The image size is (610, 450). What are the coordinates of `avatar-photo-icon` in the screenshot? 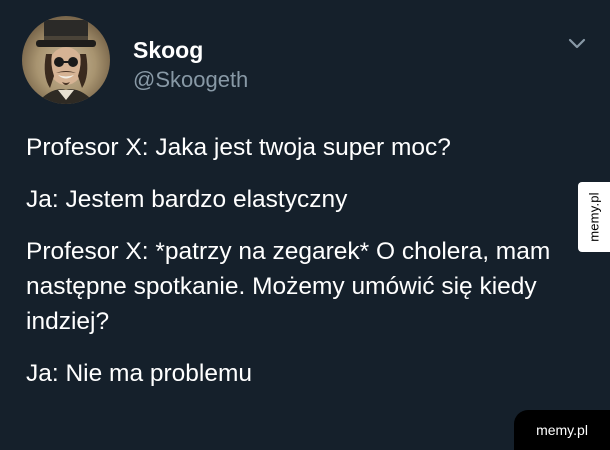 It's located at (66, 62).